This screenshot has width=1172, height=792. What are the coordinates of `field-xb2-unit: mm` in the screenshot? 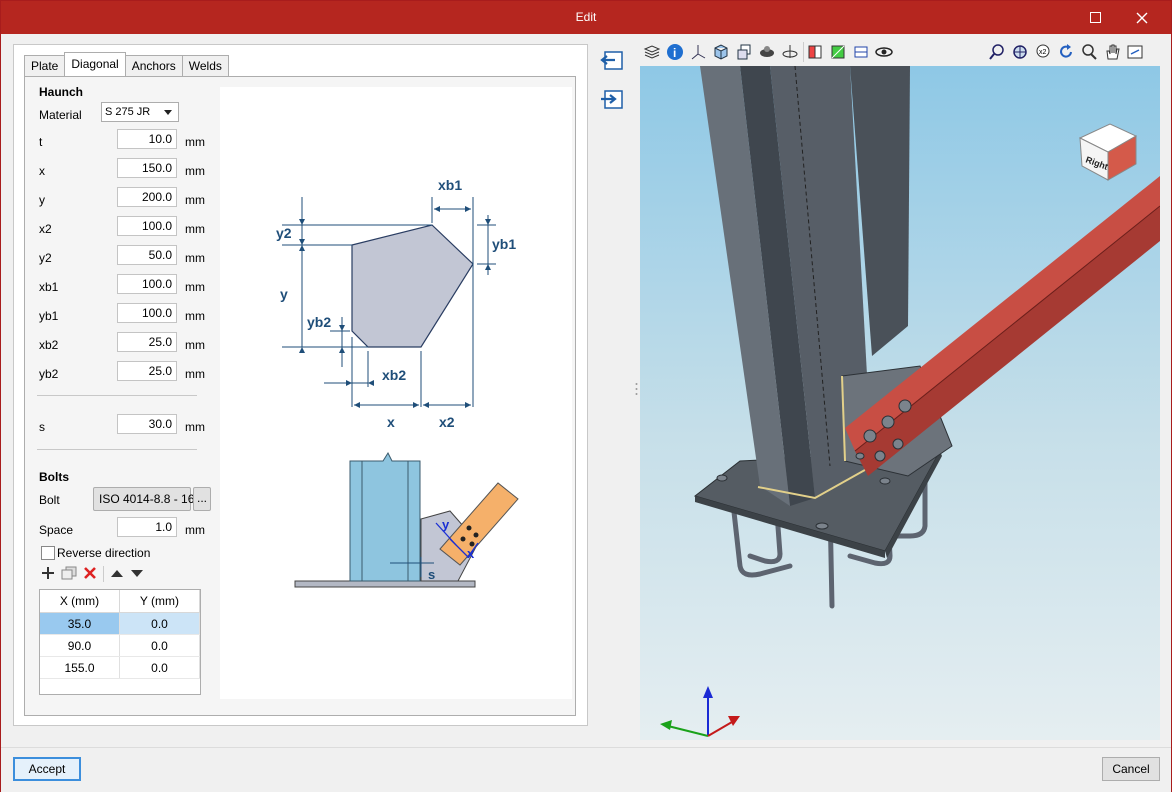 It's located at (195, 345).